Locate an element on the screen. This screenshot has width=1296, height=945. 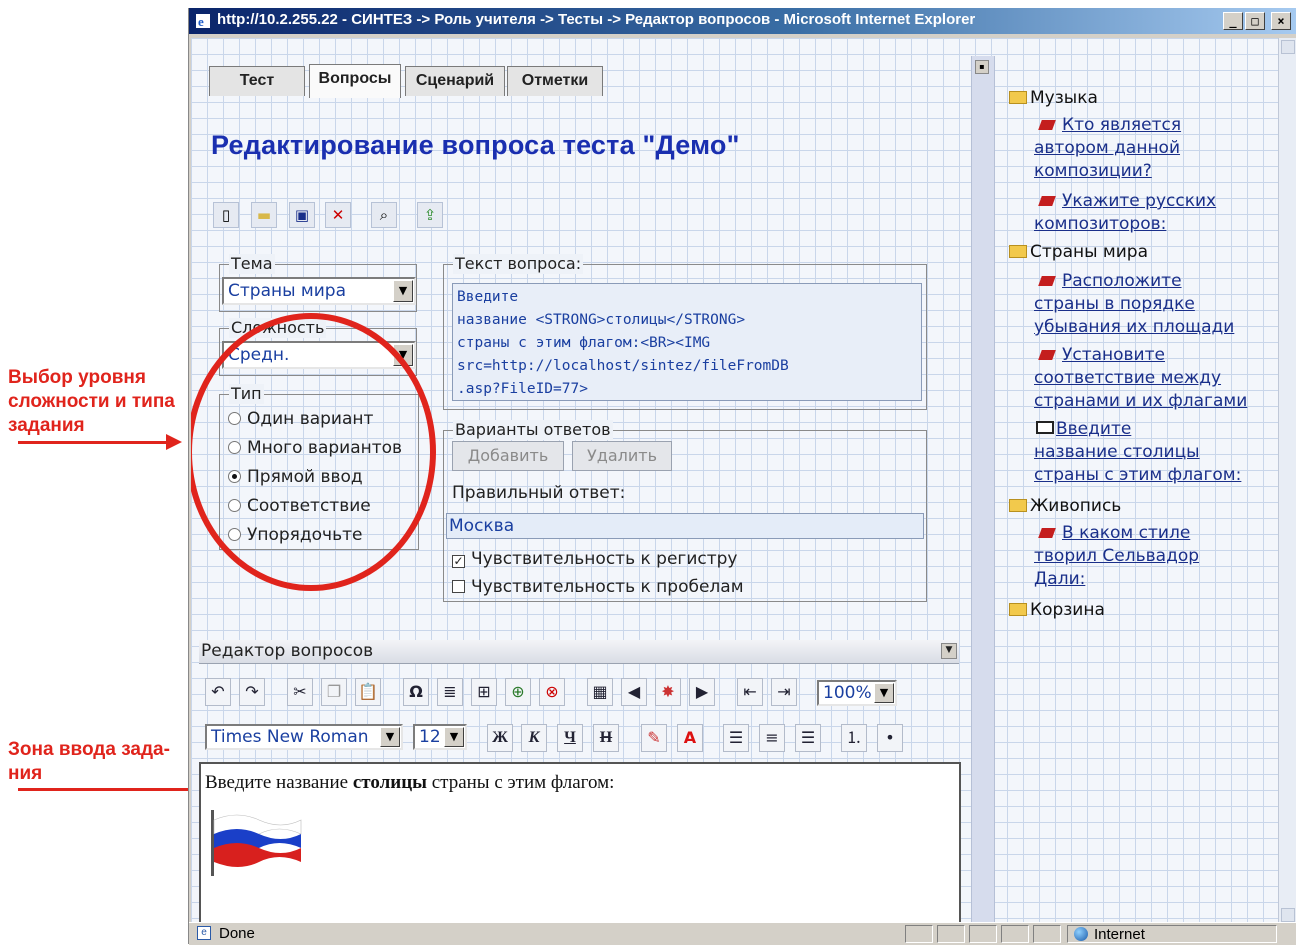
annotation-level-type: Выбор уровня сложности и типа задания is located at coordinates (91, 402).